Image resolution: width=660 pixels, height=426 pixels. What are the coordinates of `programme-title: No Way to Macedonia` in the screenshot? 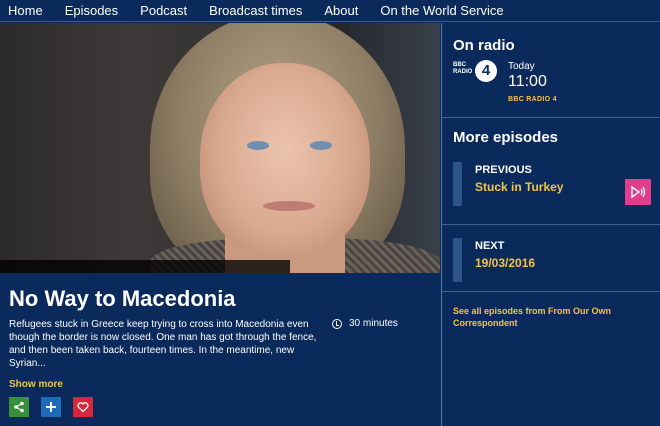 It's located at (122, 298).